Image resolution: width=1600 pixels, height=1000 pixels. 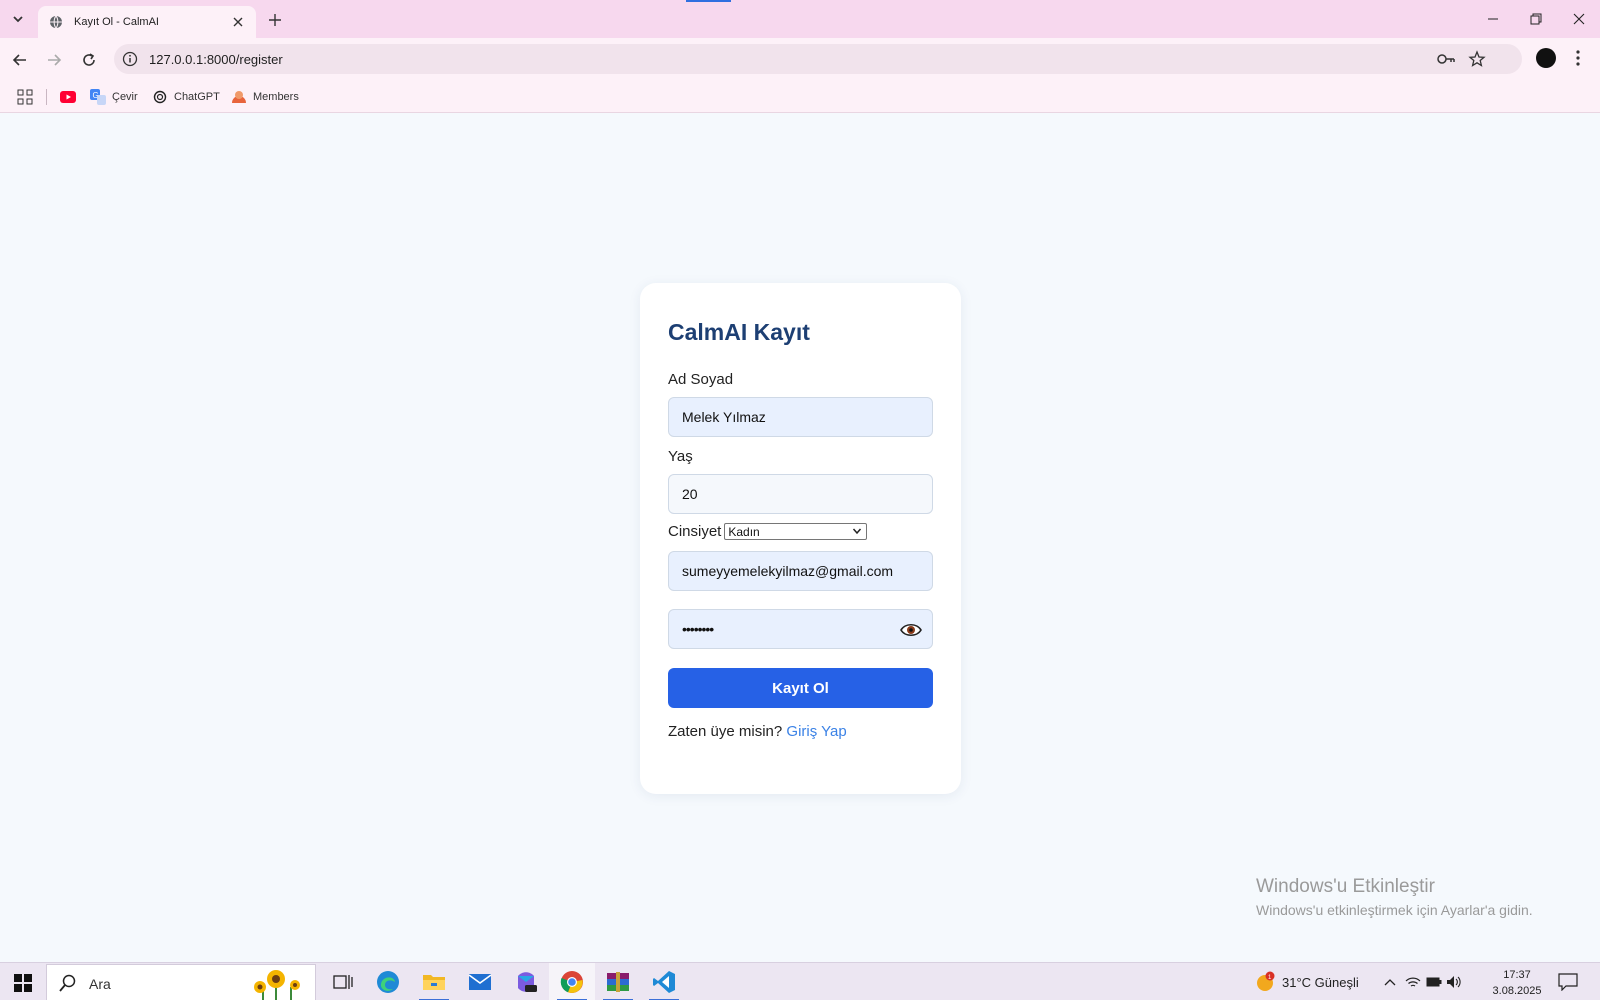 I want to click on close-icon, so click(x=1579, y=19).